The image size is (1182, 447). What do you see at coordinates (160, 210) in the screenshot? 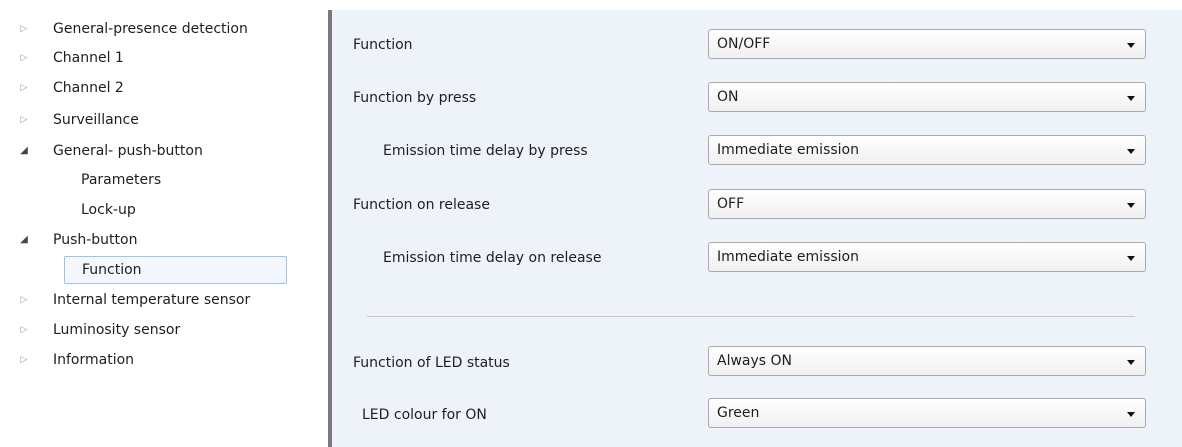
I see `tree-item-lock-up: Lock-up` at bounding box center [160, 210].